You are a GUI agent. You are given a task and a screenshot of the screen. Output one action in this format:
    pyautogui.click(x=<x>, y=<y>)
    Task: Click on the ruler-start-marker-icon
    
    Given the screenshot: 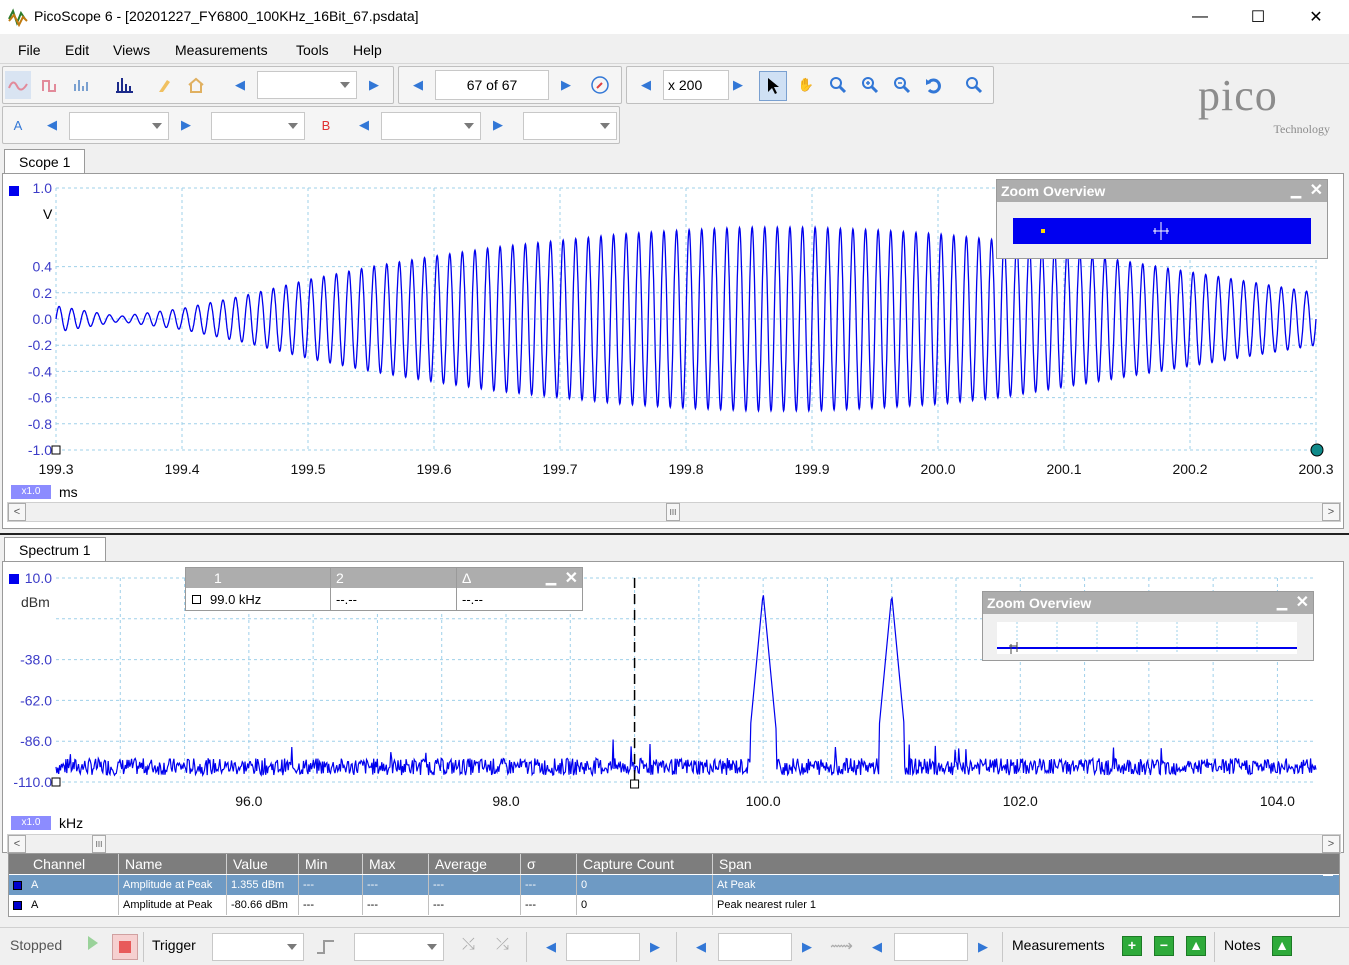 What is the action you would take?
    pyautogui.click(x=56, y=450)
    